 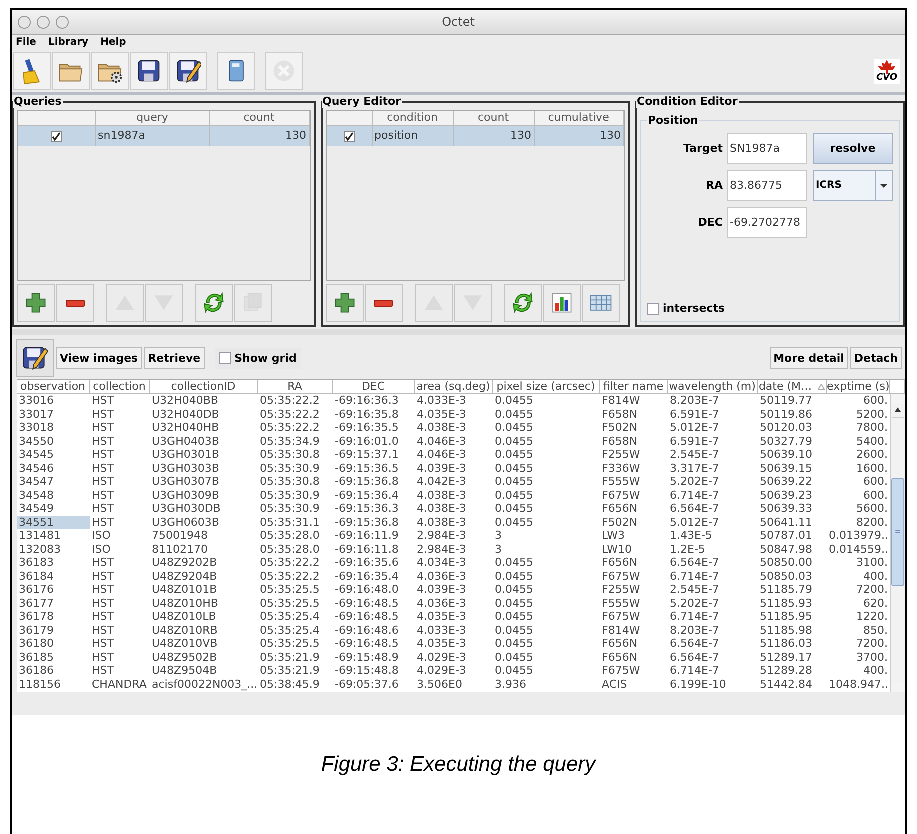 I want to click on scrollbar, so click(x=897, y=543).